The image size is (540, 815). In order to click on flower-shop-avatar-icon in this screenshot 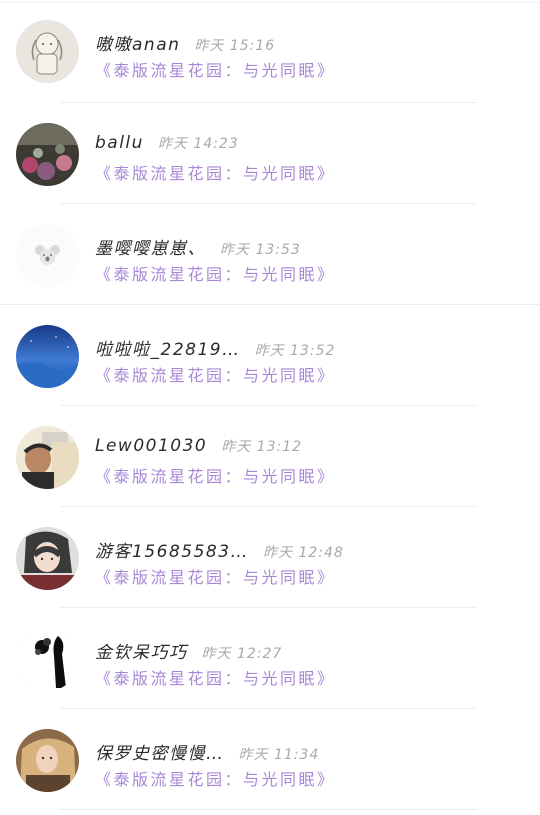, I will do `click(47, 154)`.